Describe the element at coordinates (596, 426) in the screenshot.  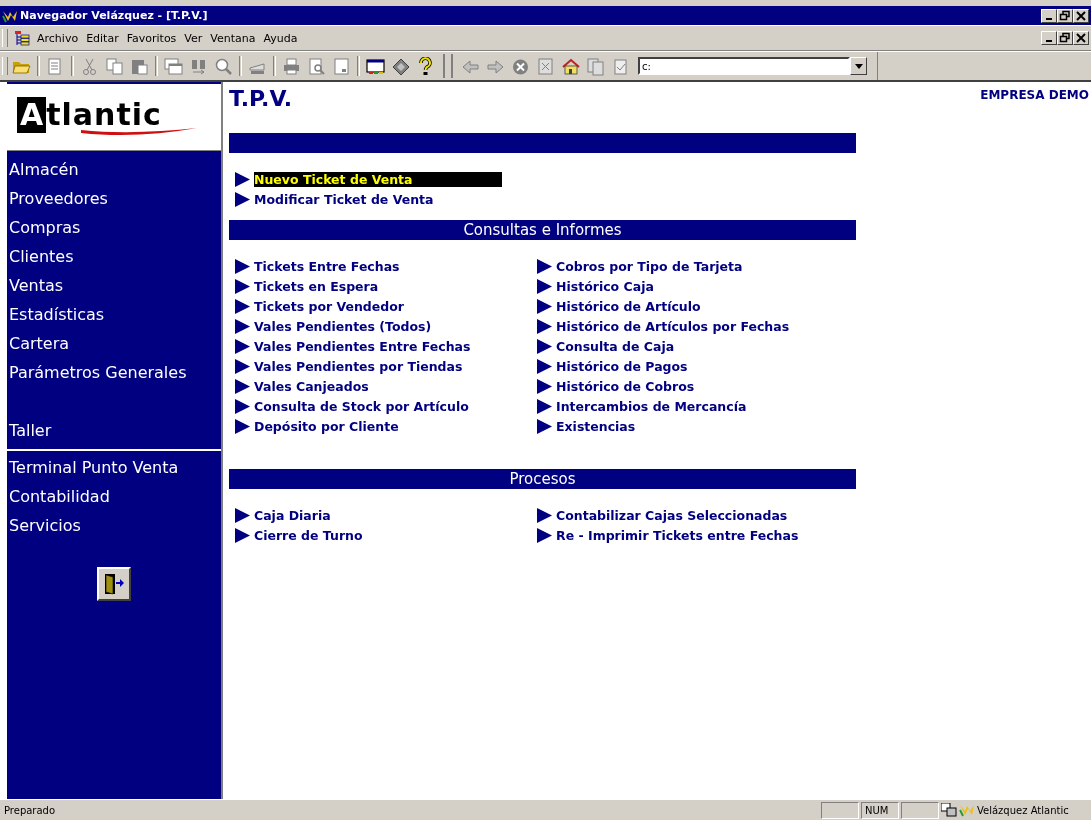
I see `menu-link: Existencias` at that location.